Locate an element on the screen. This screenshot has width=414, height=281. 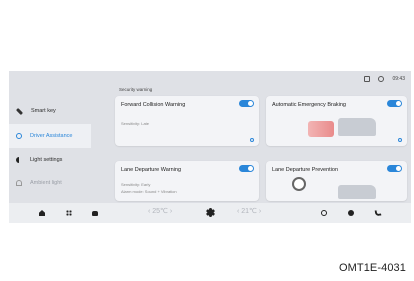
settings-status-icon is located at coordinates (367, 79).